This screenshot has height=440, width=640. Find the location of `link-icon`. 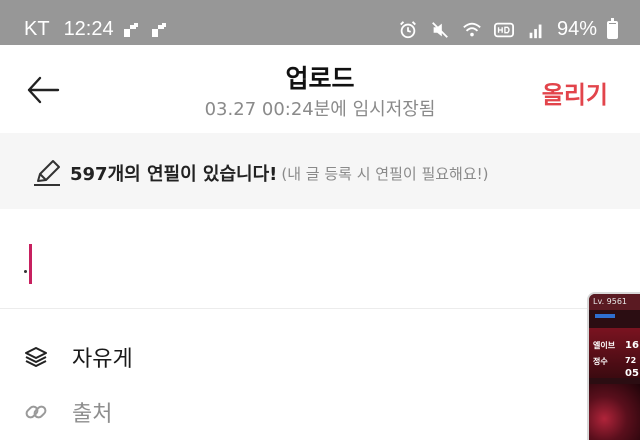

link-icon is located at coordinates (36, 412).